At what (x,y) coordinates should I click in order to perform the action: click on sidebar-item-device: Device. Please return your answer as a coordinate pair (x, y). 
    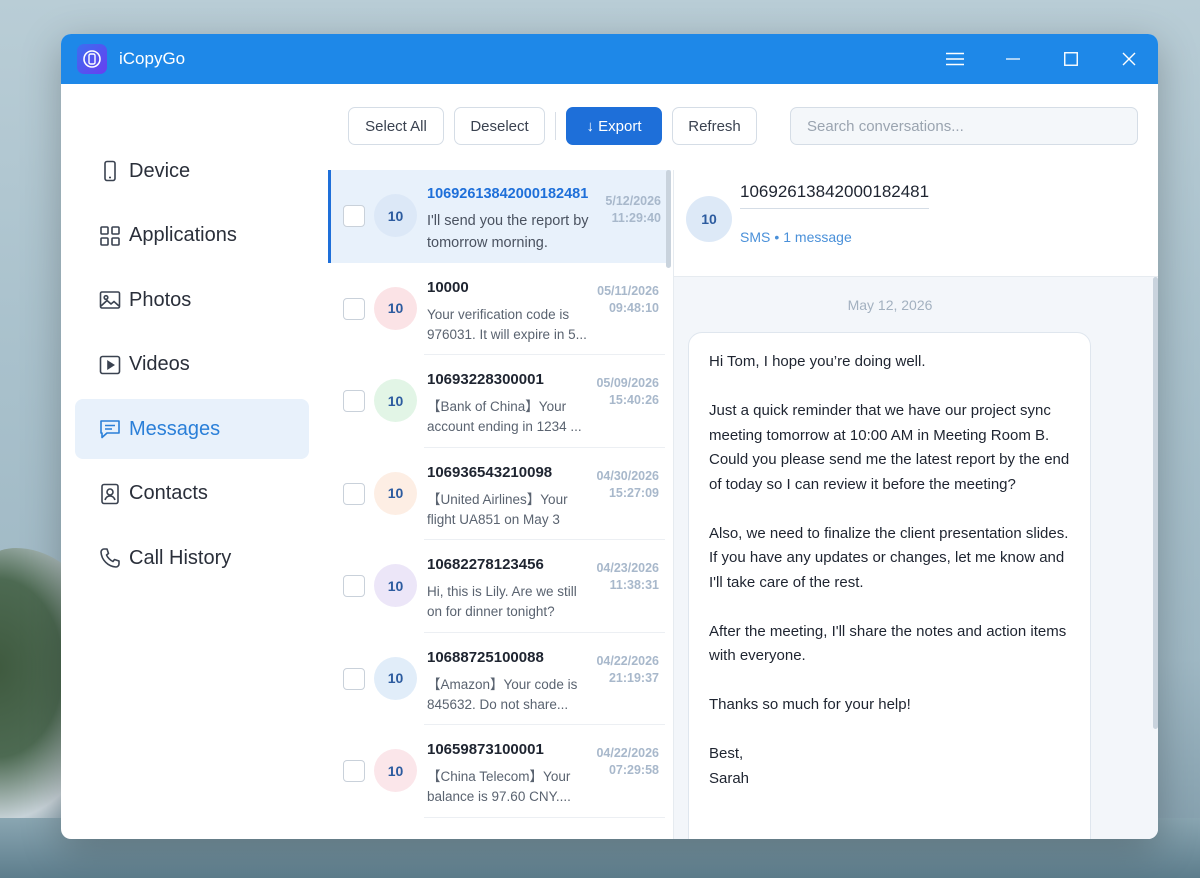
    Looking at the image, I should click on (192, 171).